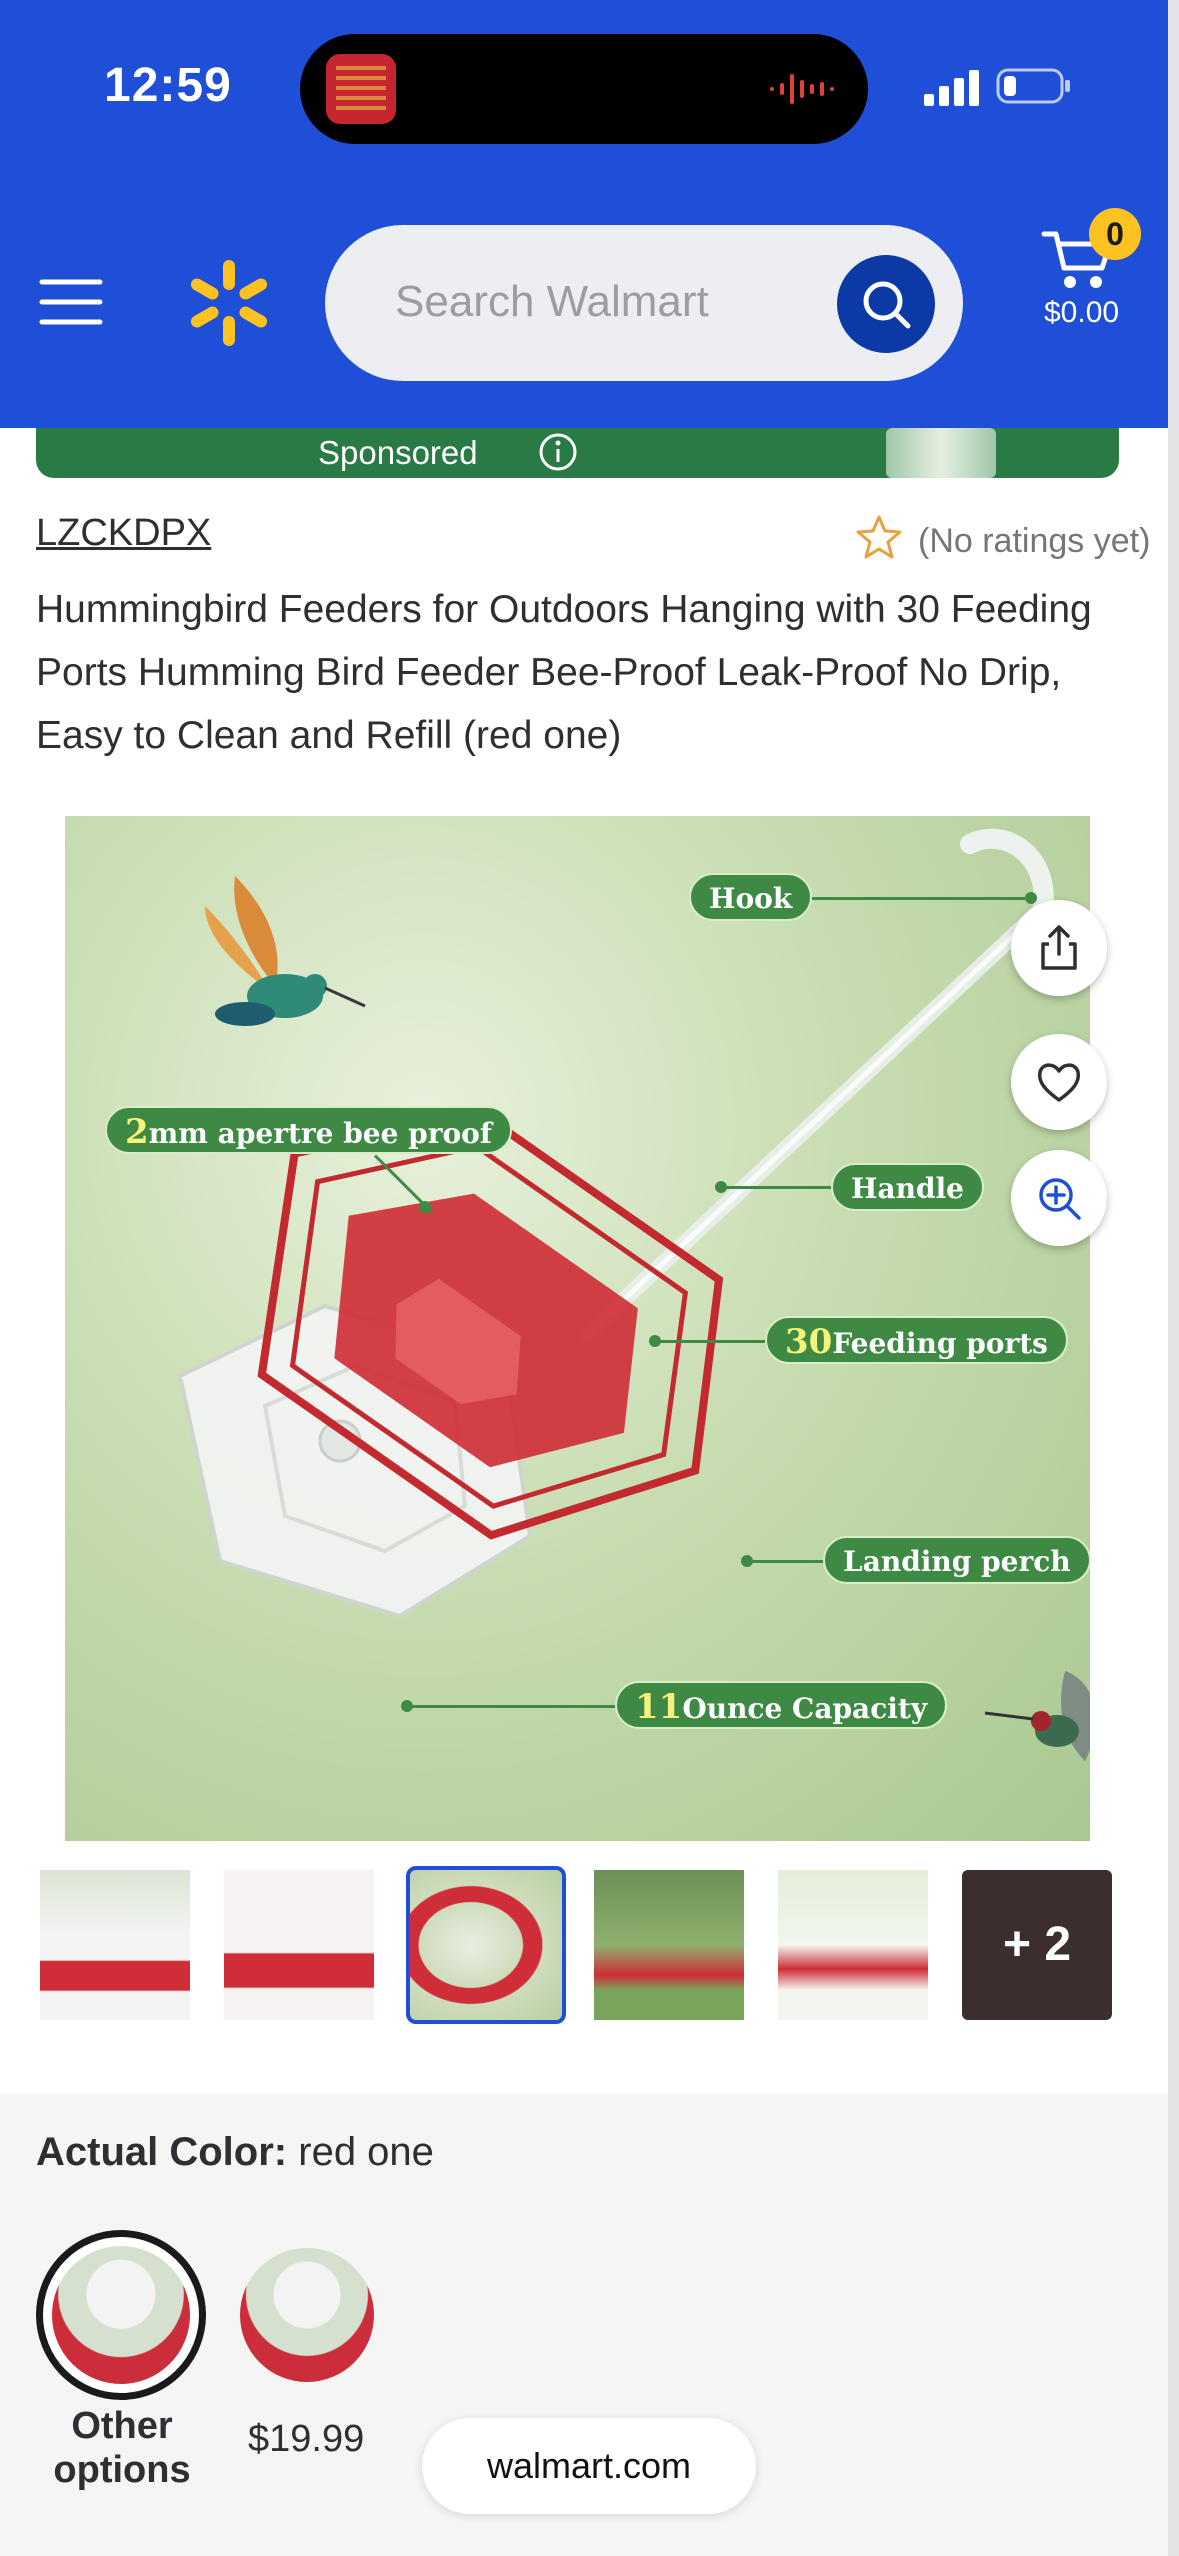 The width and height of the screenshot is (1179, 2556). I want to click on share-icon, so click(1059, 947).